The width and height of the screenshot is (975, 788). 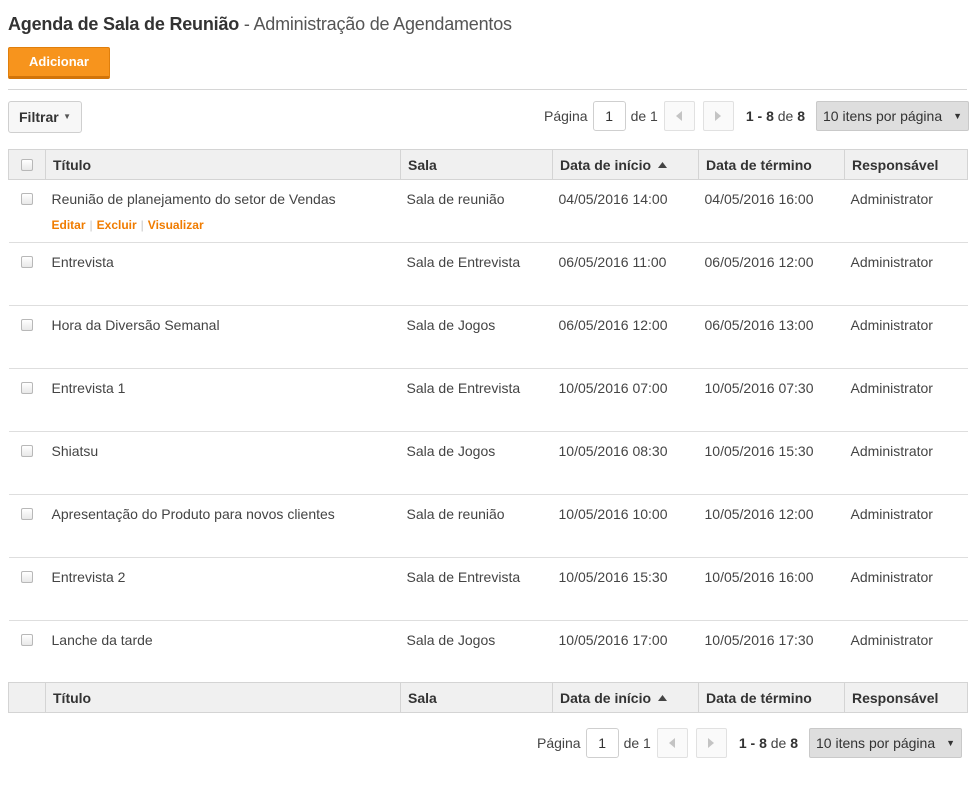 I want to click on select-all-checkbox, so click(x=27, y=164).